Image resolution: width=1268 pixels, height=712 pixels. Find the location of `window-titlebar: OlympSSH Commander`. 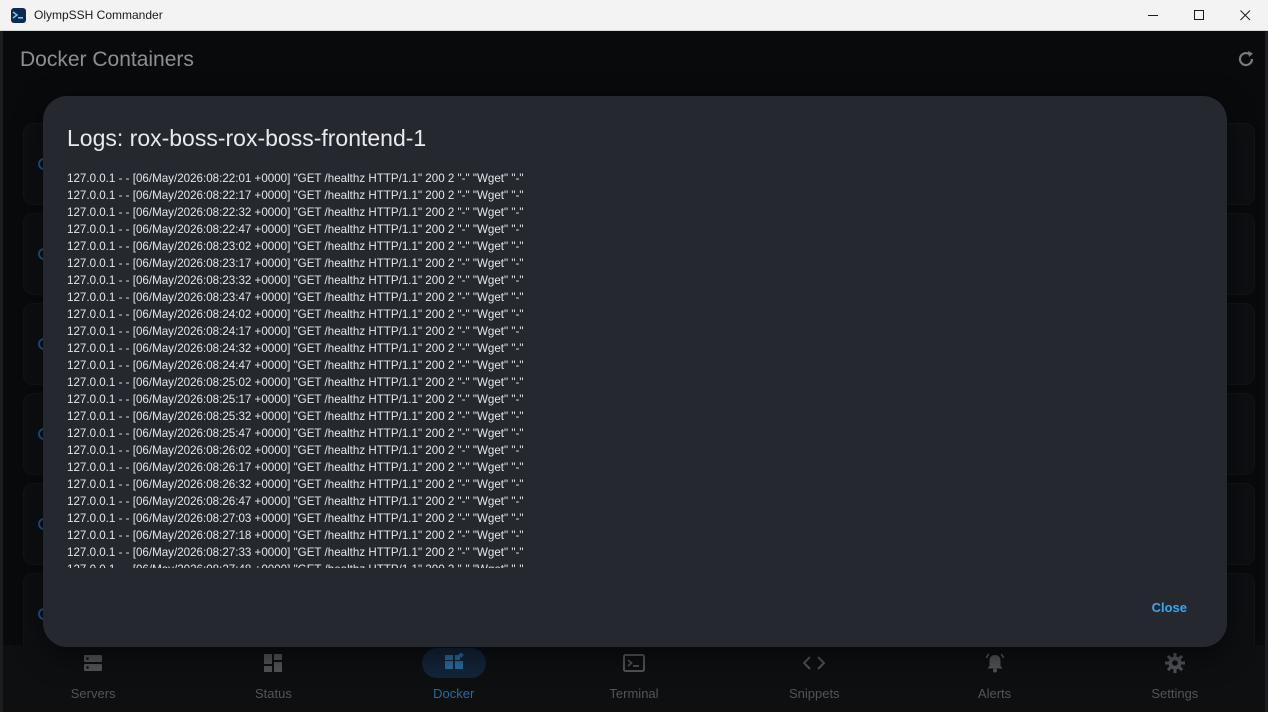

window-titlebar: OlympSSH Commander is located at coordinates (634, 15).